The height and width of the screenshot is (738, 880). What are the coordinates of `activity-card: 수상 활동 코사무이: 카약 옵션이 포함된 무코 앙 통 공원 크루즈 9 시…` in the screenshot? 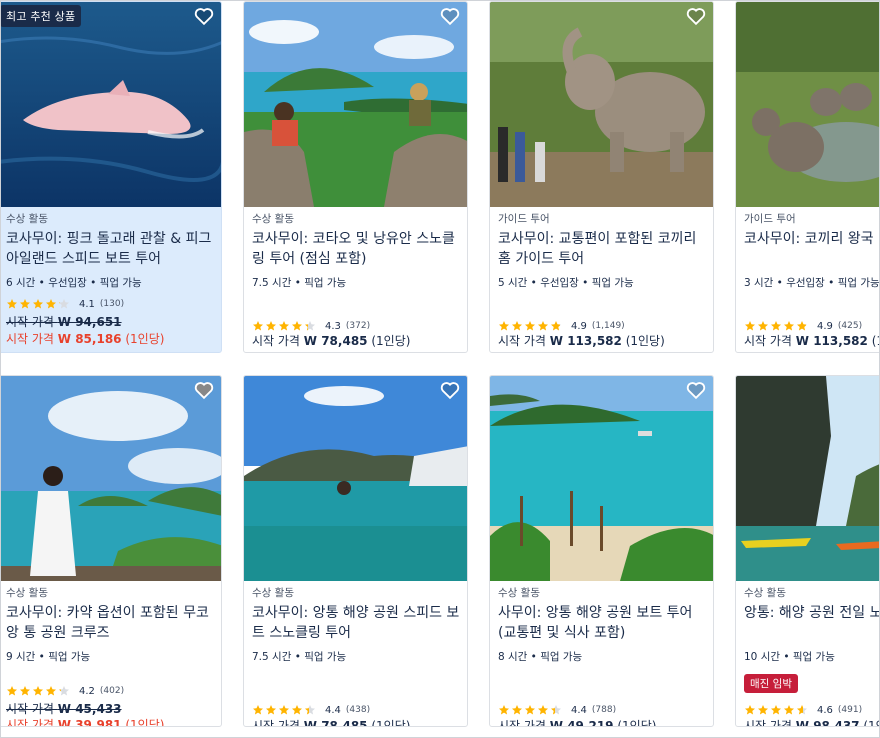 It's located at (111, 551).